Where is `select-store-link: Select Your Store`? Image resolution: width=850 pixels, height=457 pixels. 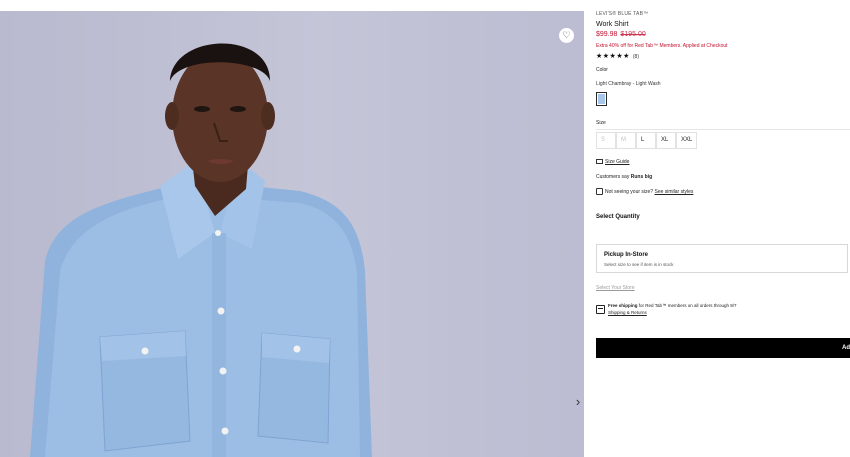 select-store-link: Select Your Store is located at coordinates (615, 288).